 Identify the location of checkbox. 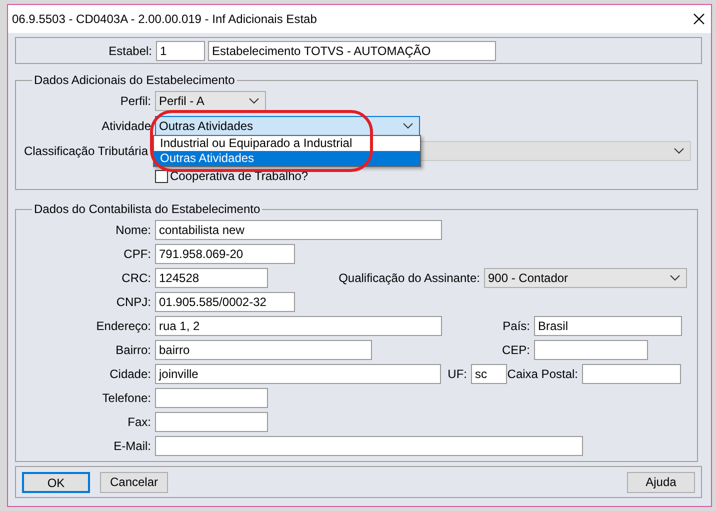
(161, 176).